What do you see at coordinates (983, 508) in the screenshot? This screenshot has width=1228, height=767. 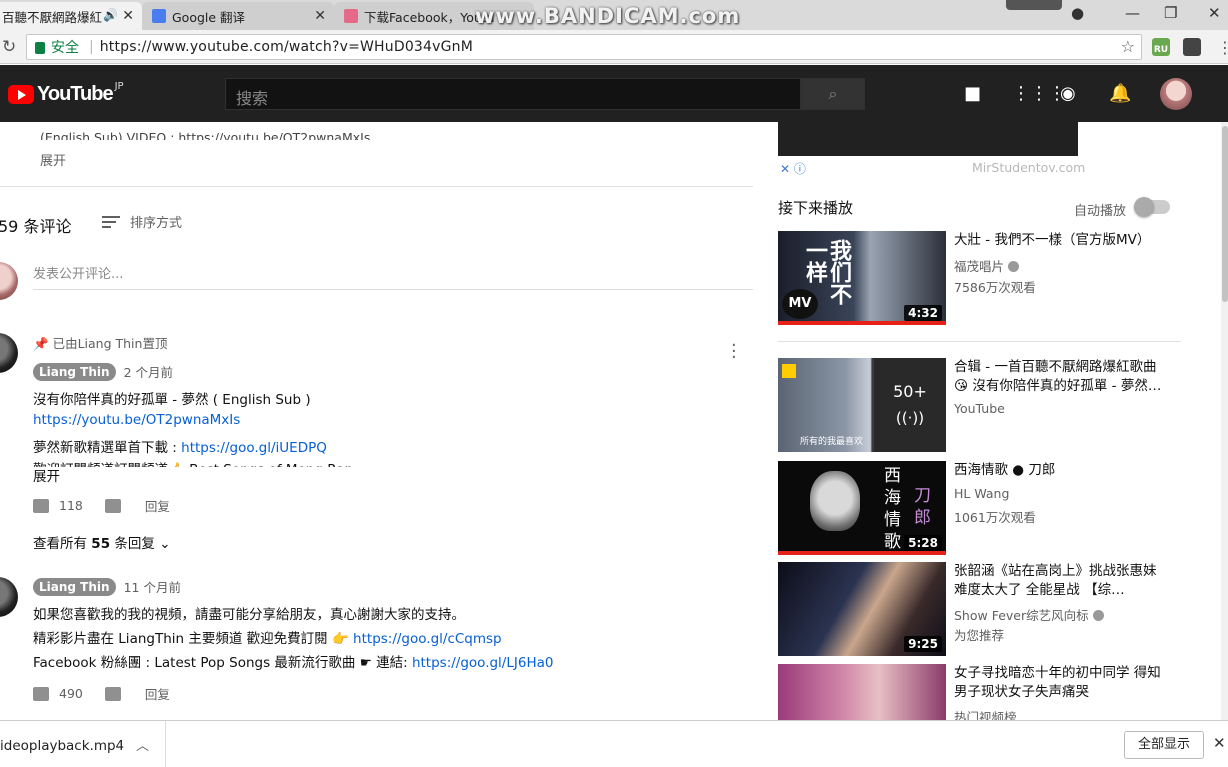 I see `video-item: 西海情歌 刀郎 5:28 西海情歌 ● 刀郎 HL Wang 1061万次观看` at bounding box center [983, 508].